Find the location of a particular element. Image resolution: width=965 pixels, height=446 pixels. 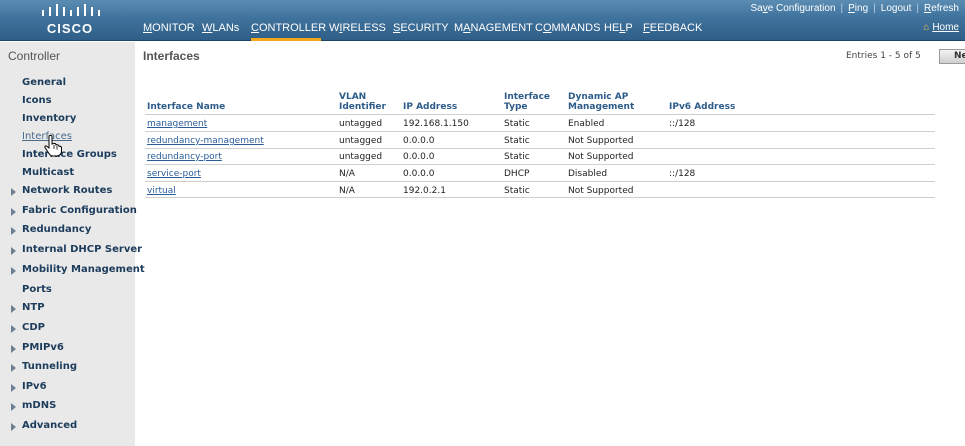

column-header-interface-type: Type is located at coordinates (516, 107).